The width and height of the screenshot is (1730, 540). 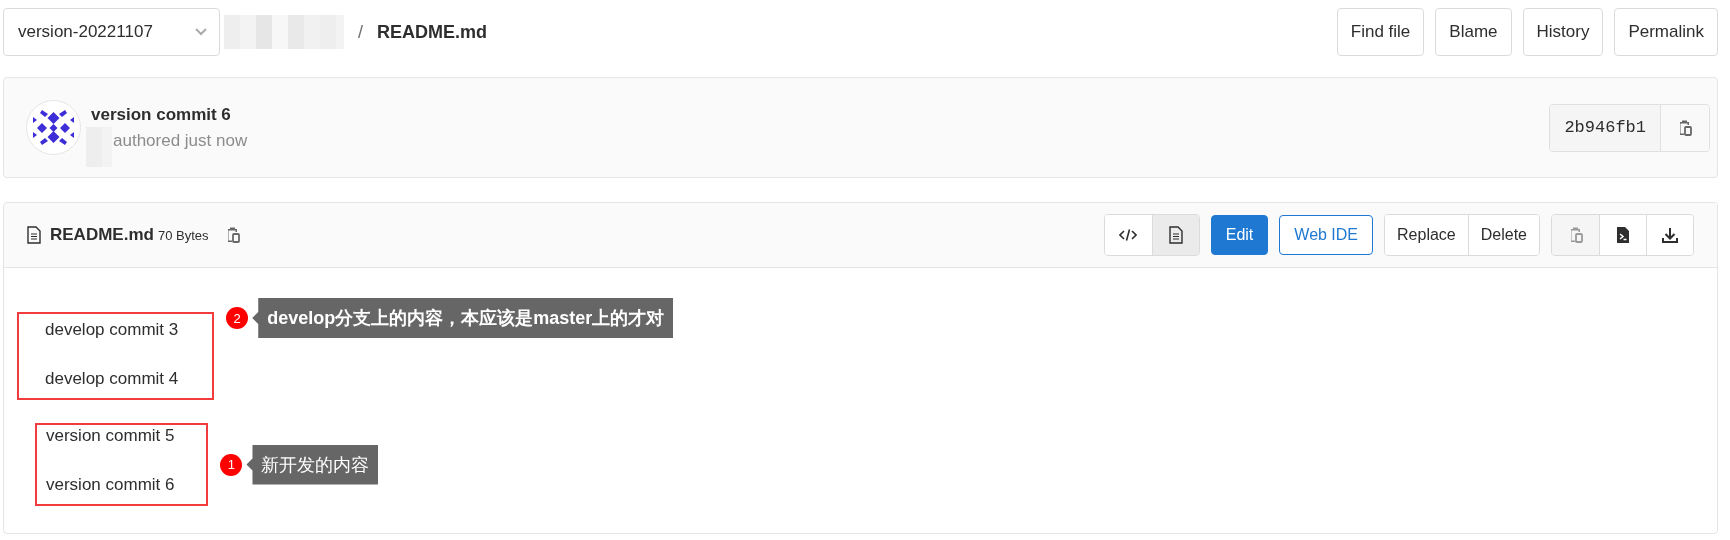 I want to click on chevron-down-icon, so click(x=201, y=32).